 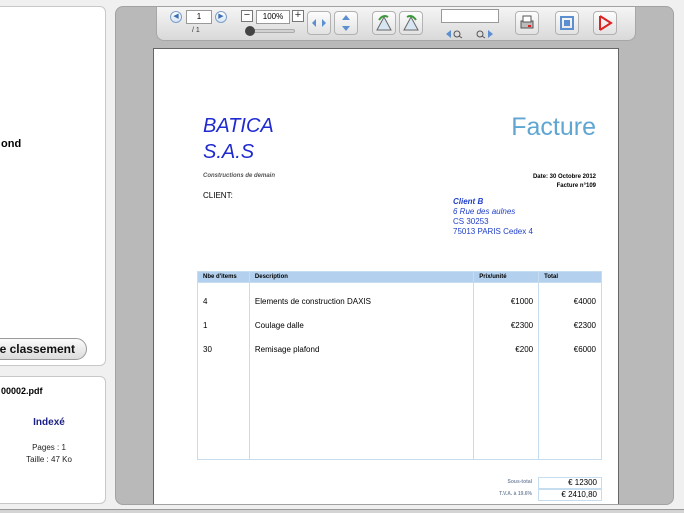 I want to click on zoom-level-input: 100%, so click(x=273, y=17).